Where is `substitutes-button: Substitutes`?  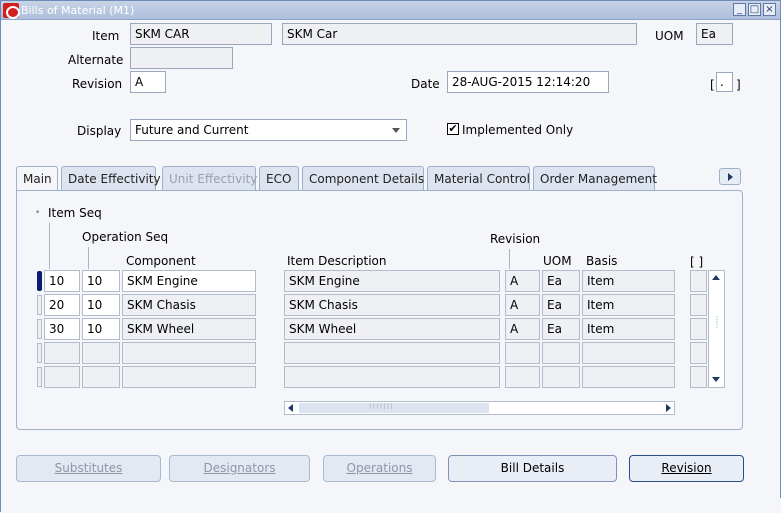 substitutes-button: Substitutes is located at coordinates (88, 468).